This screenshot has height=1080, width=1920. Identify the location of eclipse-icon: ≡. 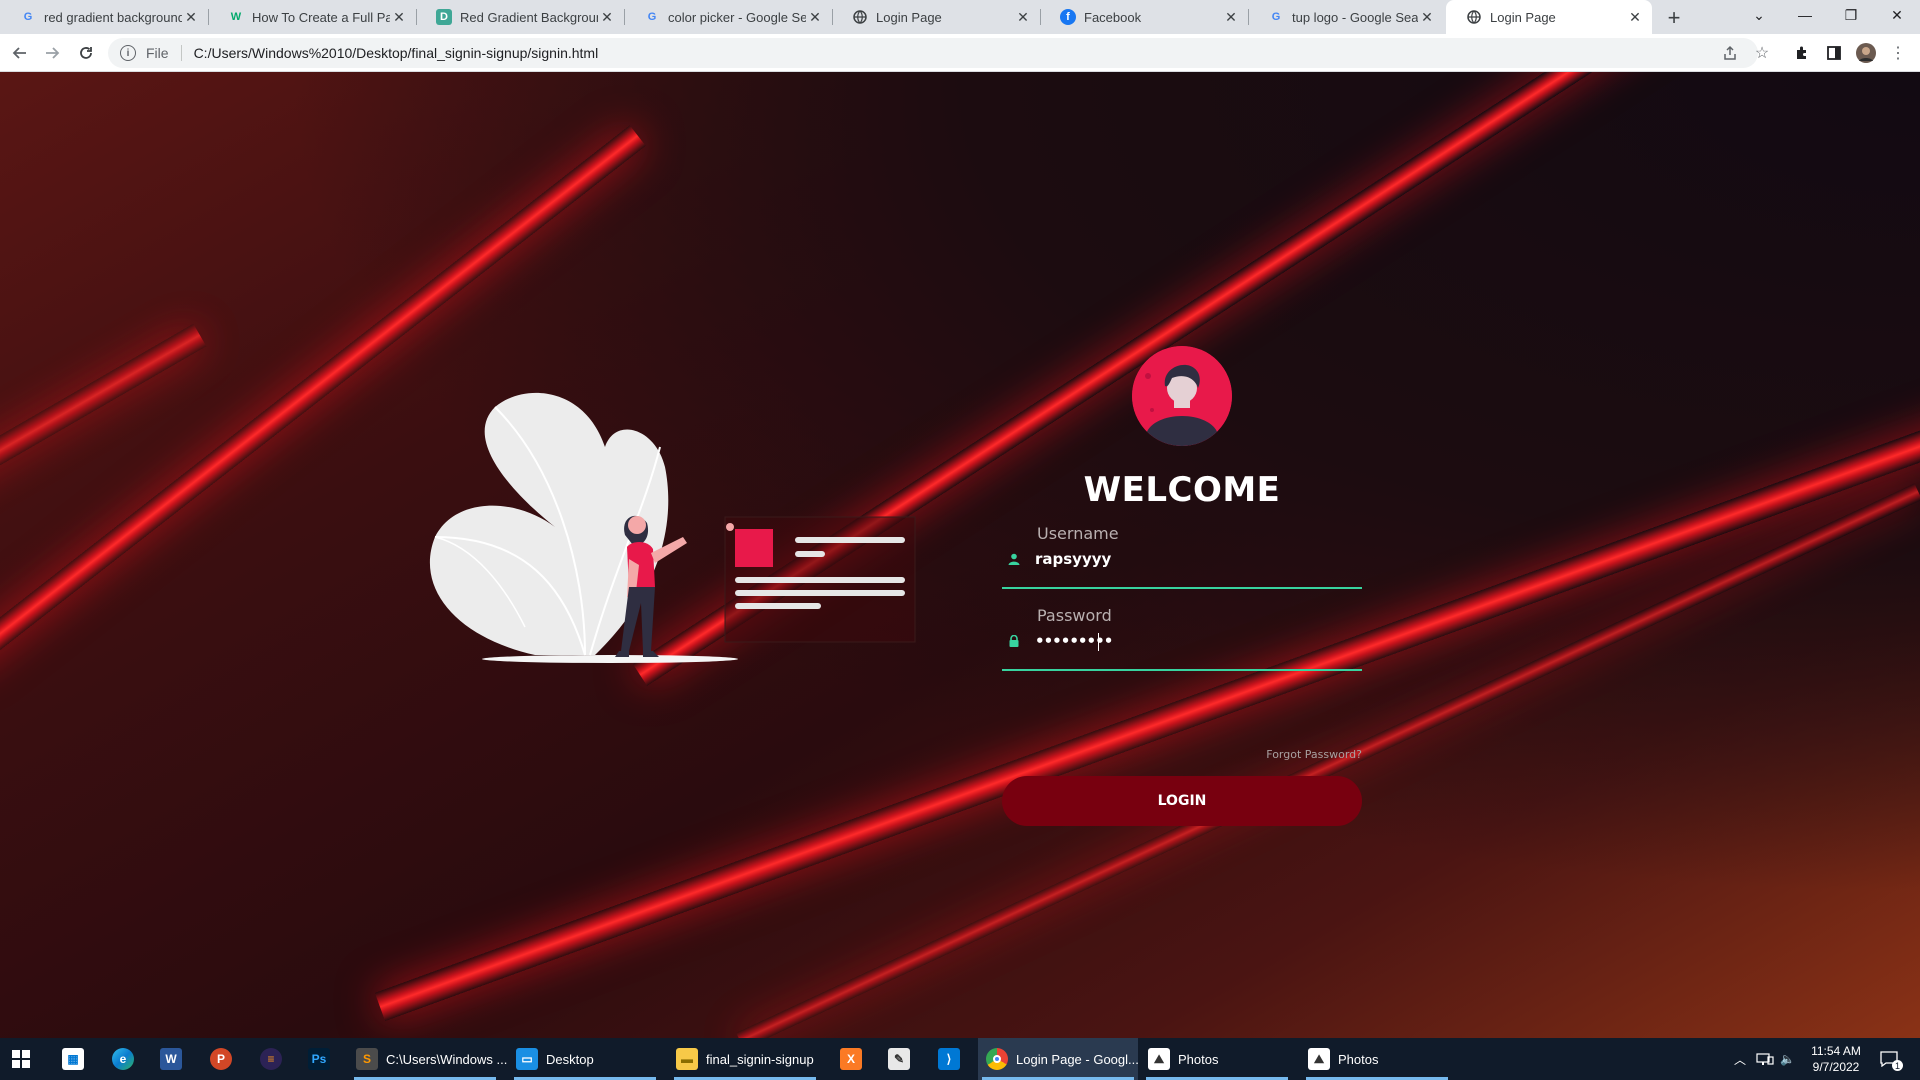
(271, 1059).